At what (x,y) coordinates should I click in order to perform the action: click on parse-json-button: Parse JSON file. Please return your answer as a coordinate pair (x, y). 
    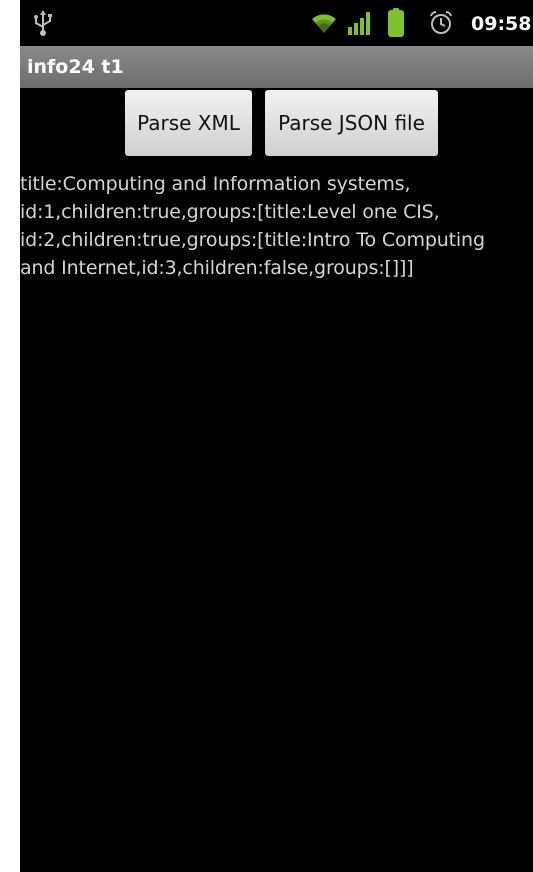
    Looking at the image, I should click on (351, 123).